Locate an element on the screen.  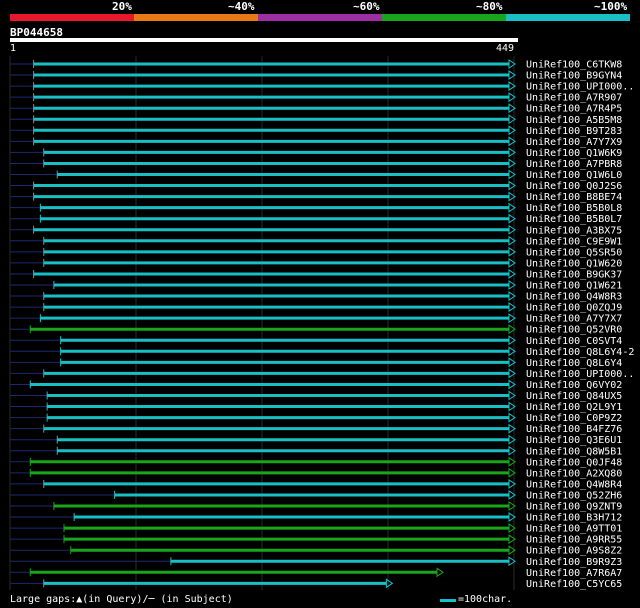
hit-label: UniRef100_B5B0L8 is located at coordinates (574, 208).